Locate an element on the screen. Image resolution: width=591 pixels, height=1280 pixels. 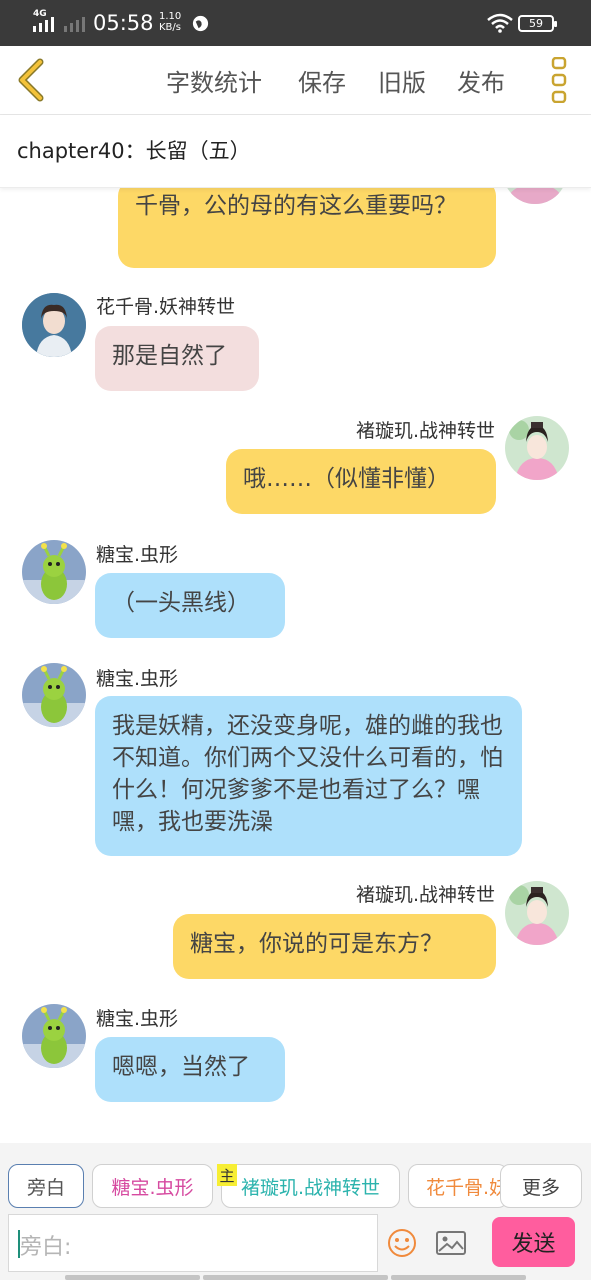
message-bubble: （一头黑线） is located at coordinates (190, 605).